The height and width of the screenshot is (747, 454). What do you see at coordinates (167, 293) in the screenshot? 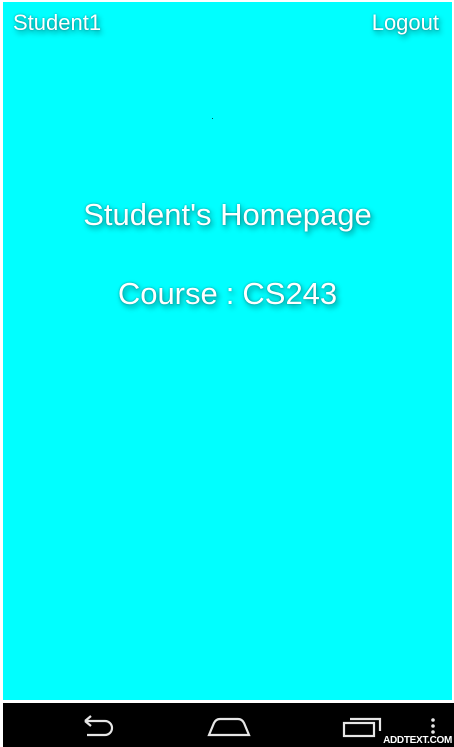
I see `course-label: Course` at bounding box center [167, 293].